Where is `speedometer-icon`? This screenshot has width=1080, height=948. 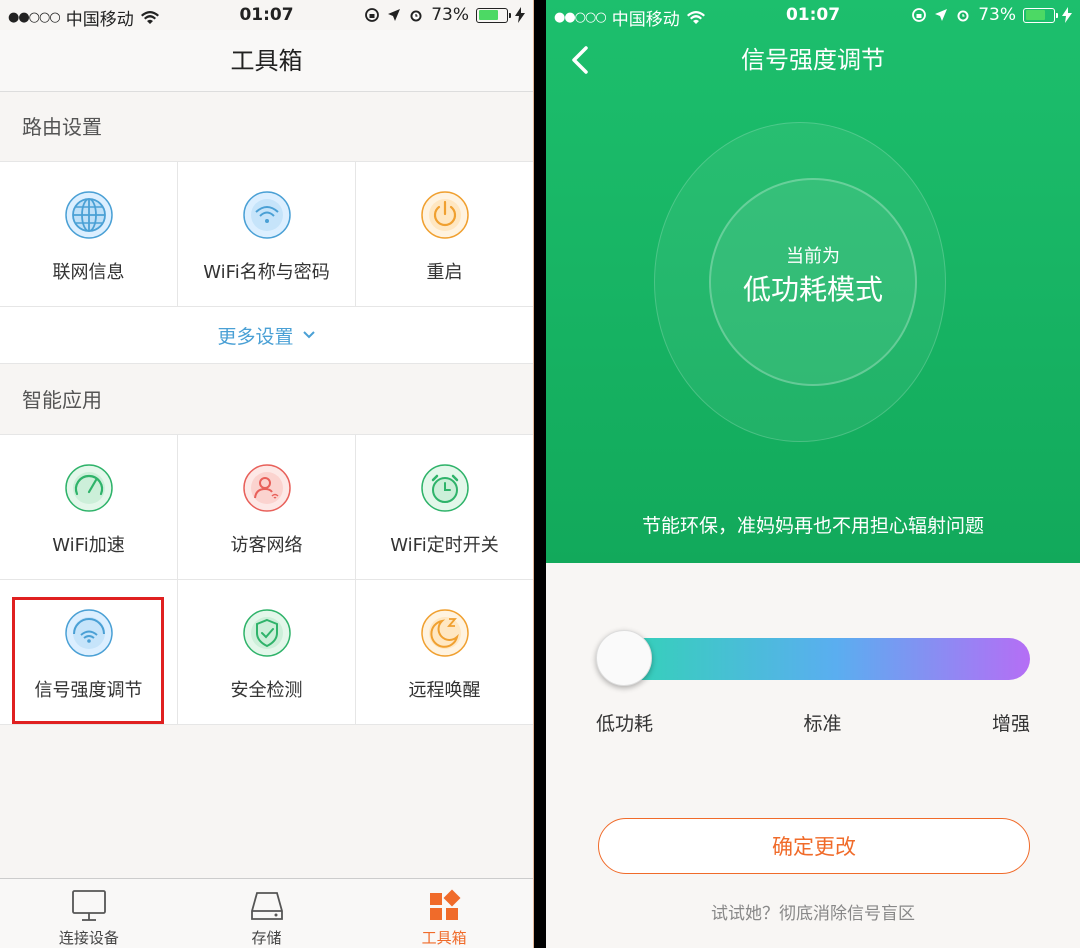 speedometer-icon is located at coordinates (88, 488).